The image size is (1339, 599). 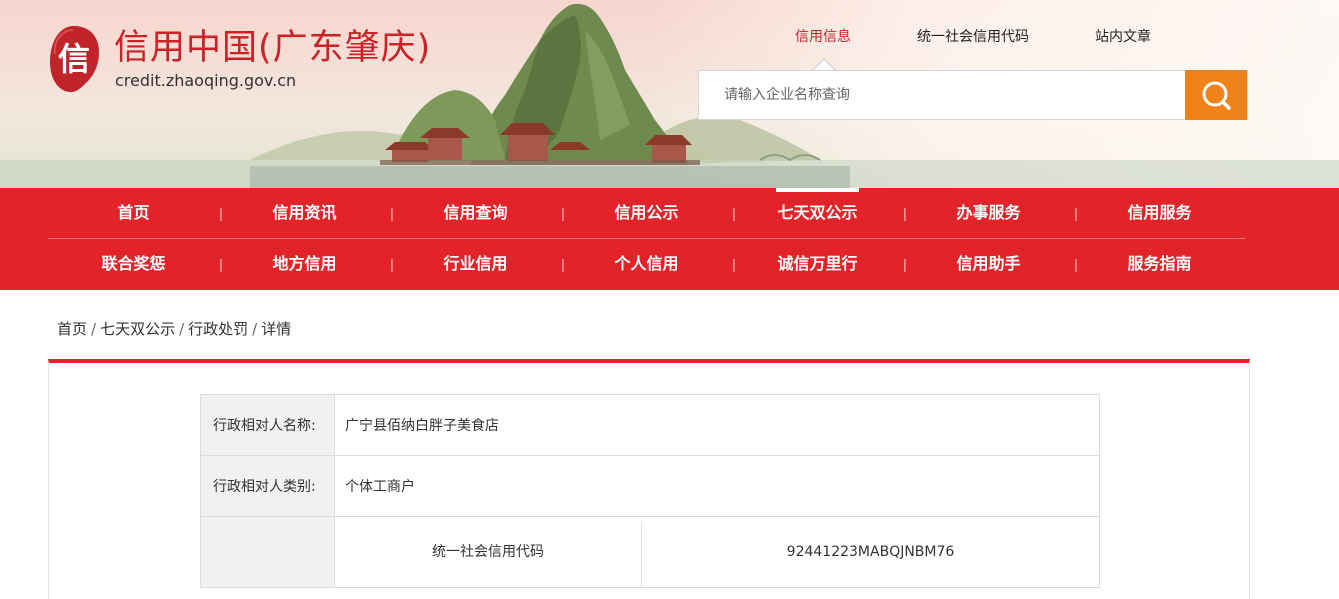 I want to click on nav-item-credit-news: 信用资讯, so click(x=304, y=213).